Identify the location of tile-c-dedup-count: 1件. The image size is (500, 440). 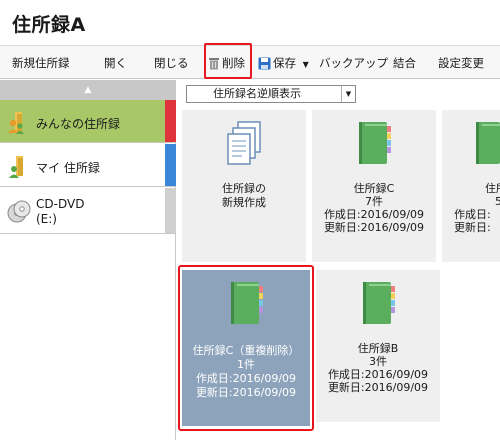
(246, 364).